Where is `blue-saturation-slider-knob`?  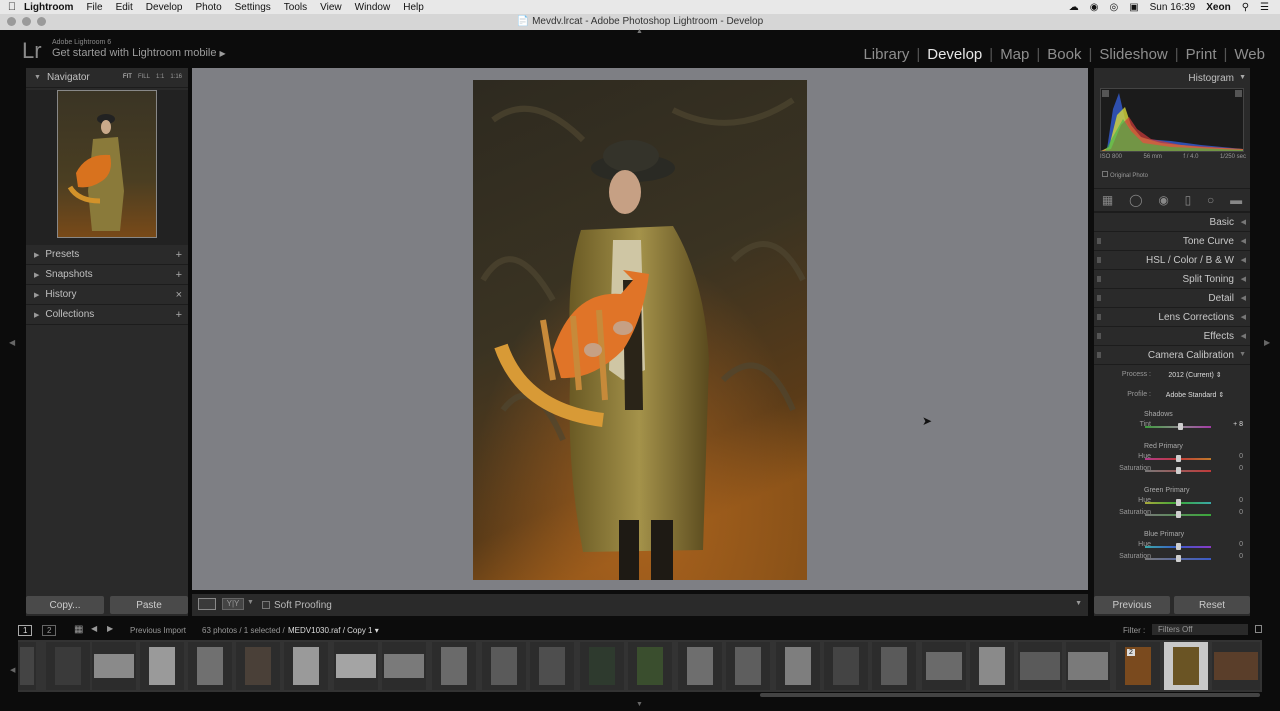
blue-saturation-slider-knob is located at coordinates (1178, 558).